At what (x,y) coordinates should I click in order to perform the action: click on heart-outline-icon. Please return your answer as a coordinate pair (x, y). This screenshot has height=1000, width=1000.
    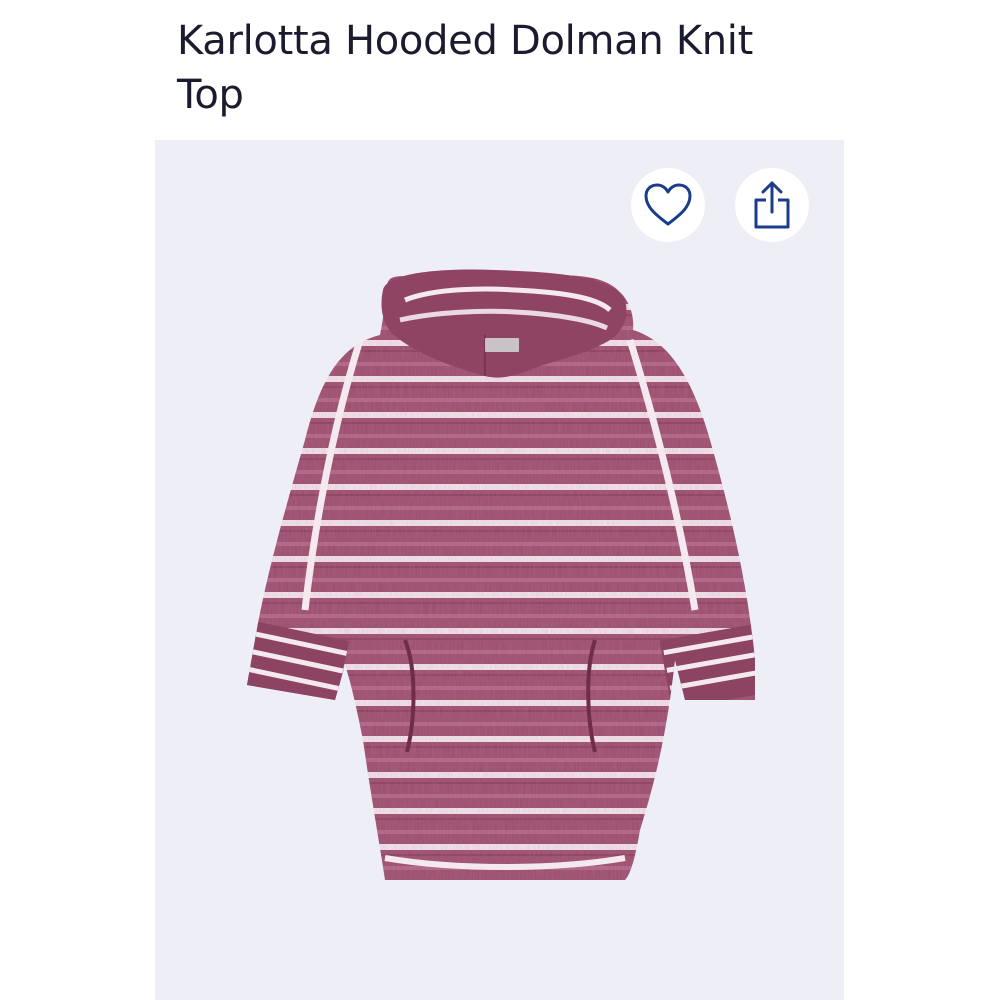
    Looking at the image, I should click on (668, 204).